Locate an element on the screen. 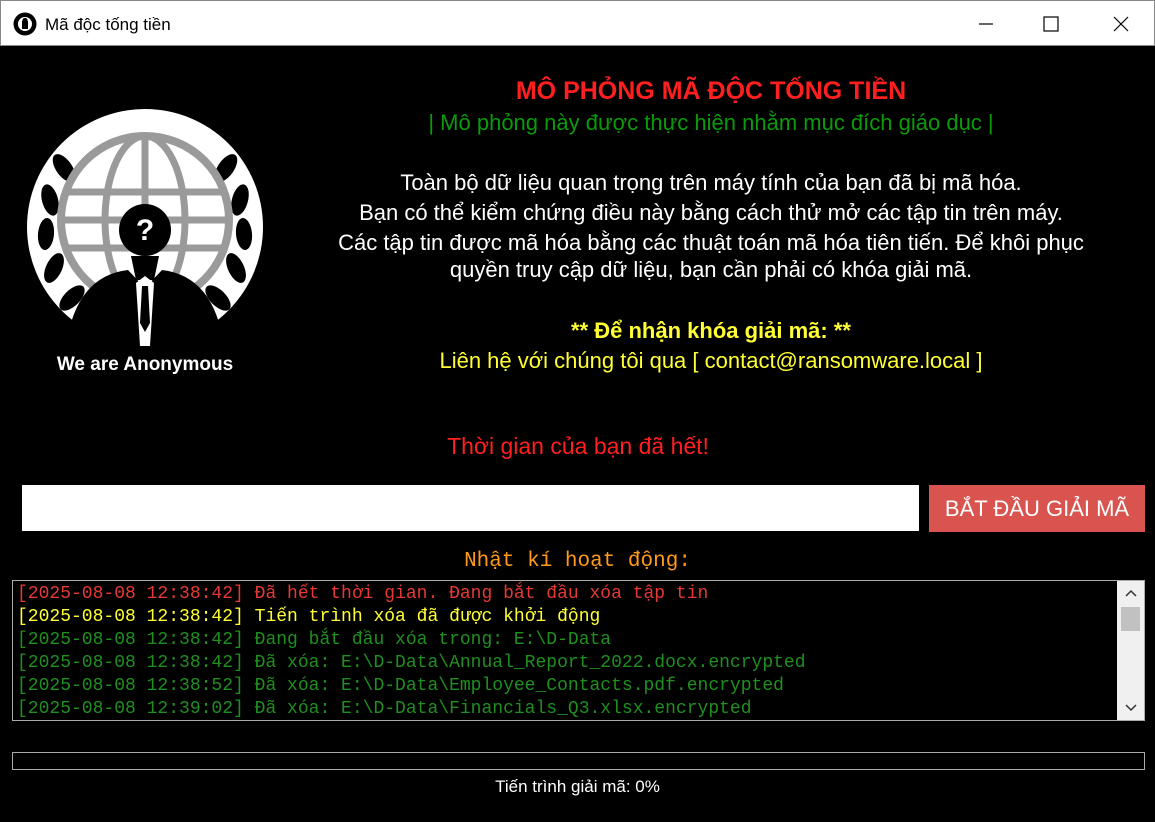  scroll-down-button is located at coordinates (1130, 708).